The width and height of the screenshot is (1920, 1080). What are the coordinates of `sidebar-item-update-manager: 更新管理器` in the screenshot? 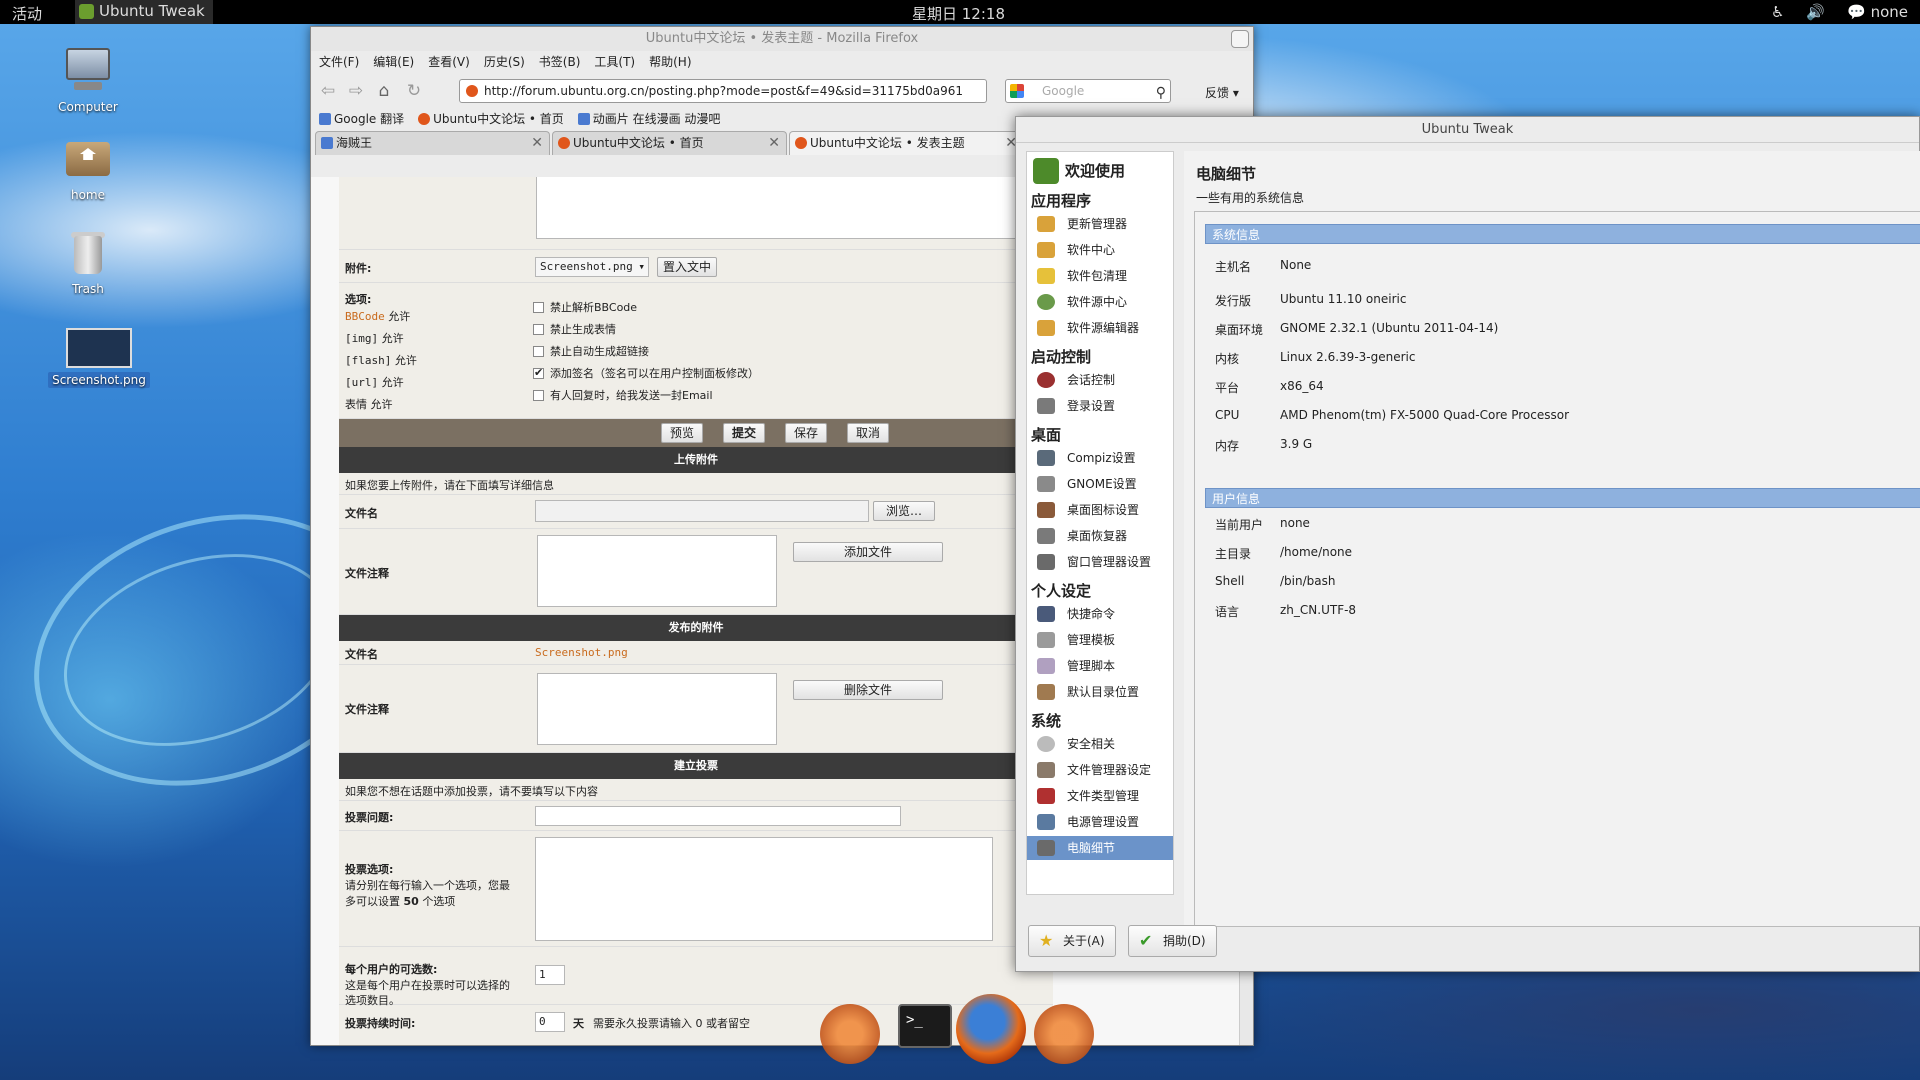 It's located at (1100, 224).